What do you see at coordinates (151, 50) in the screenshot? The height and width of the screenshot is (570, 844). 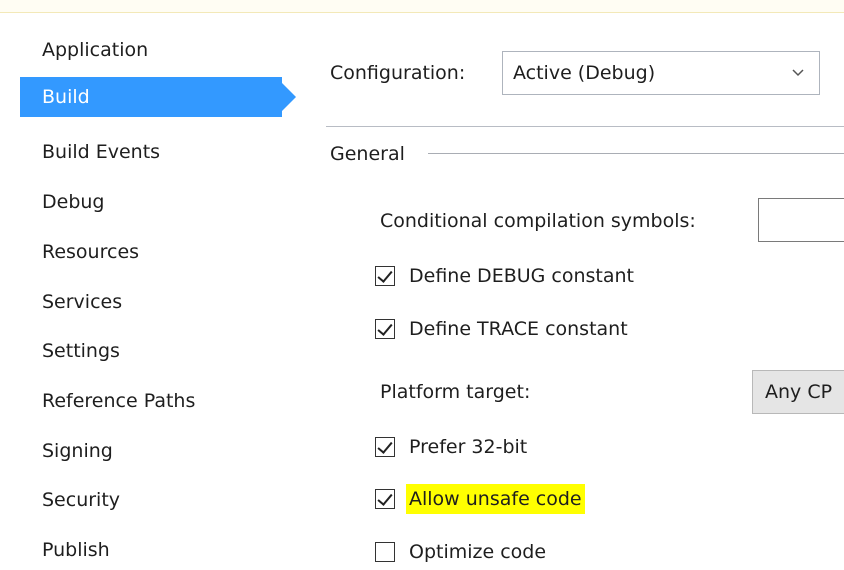 I see `sidebar-item-application: Application` at bounding box center [151, 50].